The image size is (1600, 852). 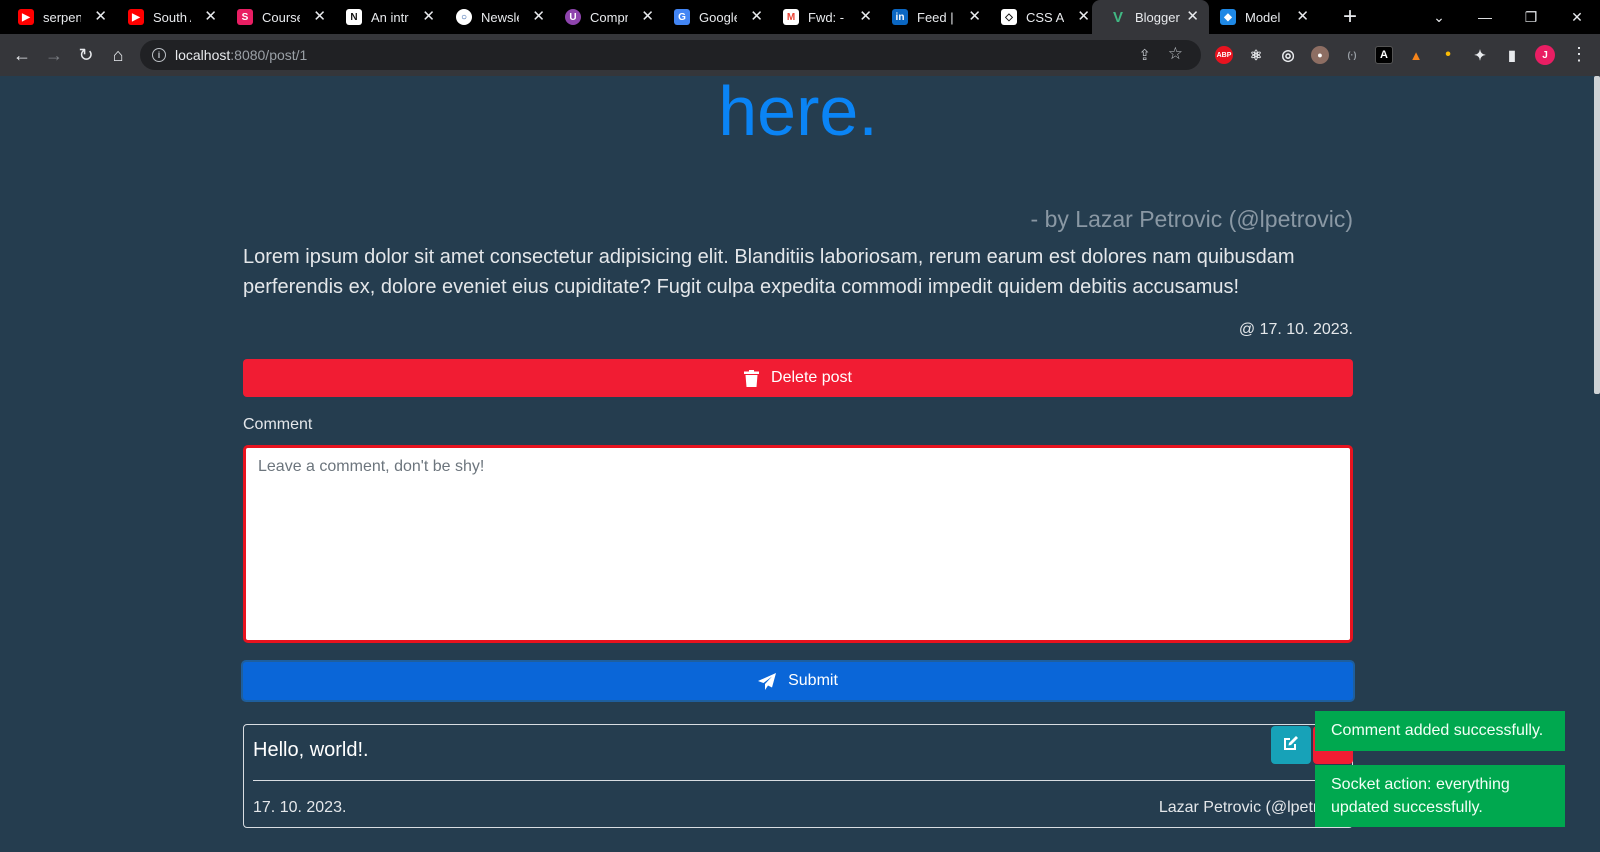 I want to click on tab-title: South A, so click(x=172, y=17).